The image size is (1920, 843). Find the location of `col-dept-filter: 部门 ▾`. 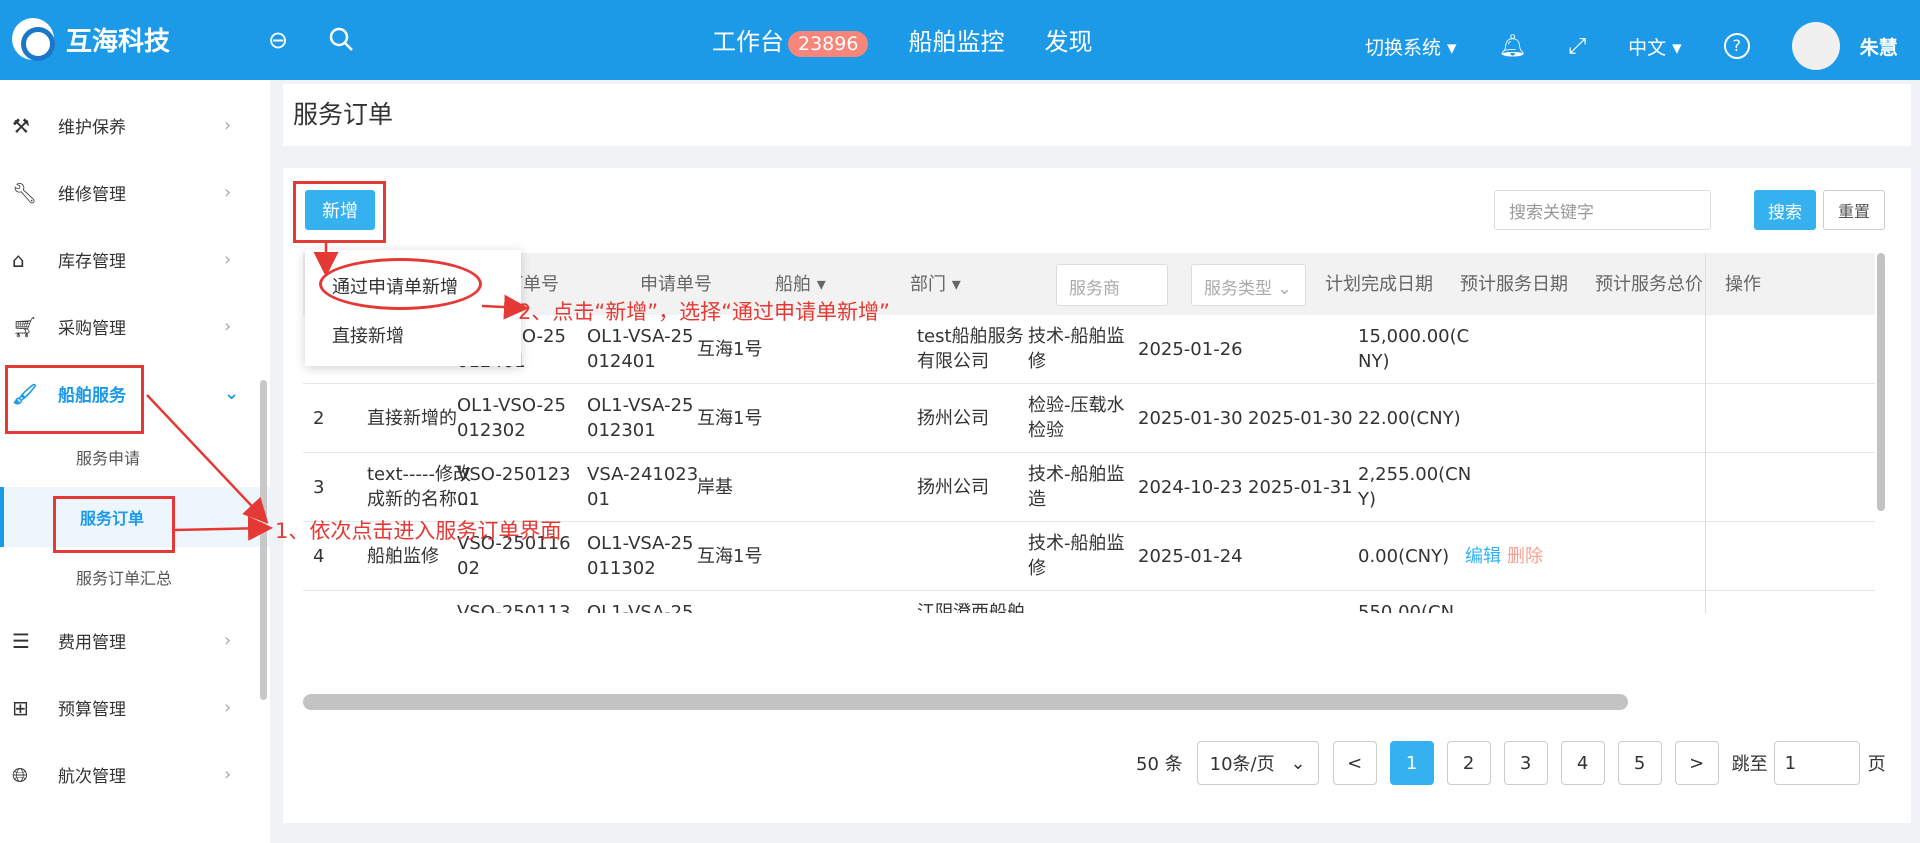

col-dept-filter: 部门 ▾ is located at coordinates (935, 284).